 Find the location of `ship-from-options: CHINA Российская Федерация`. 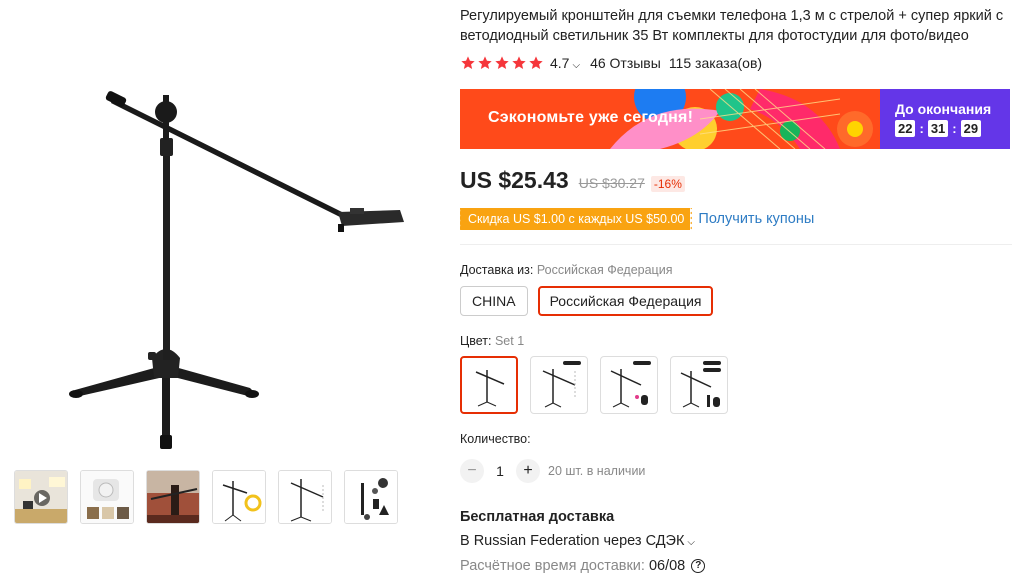

ship-from-options: CHINA Российская Федерация is located at coordinates (587, 301).